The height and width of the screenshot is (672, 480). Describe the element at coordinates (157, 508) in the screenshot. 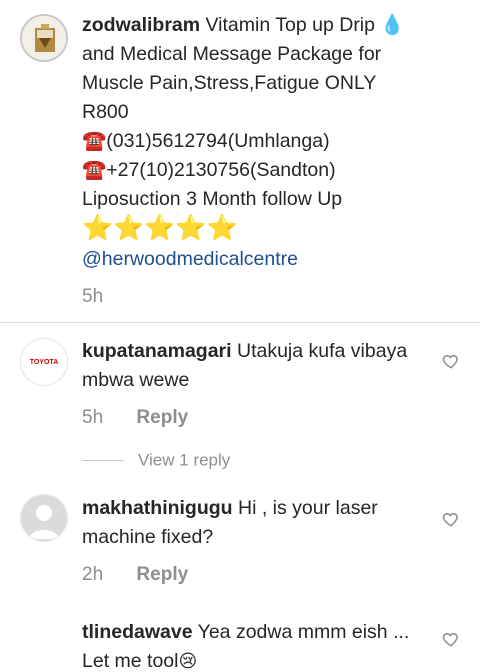

I see `username: makhathinigugu` at that location.